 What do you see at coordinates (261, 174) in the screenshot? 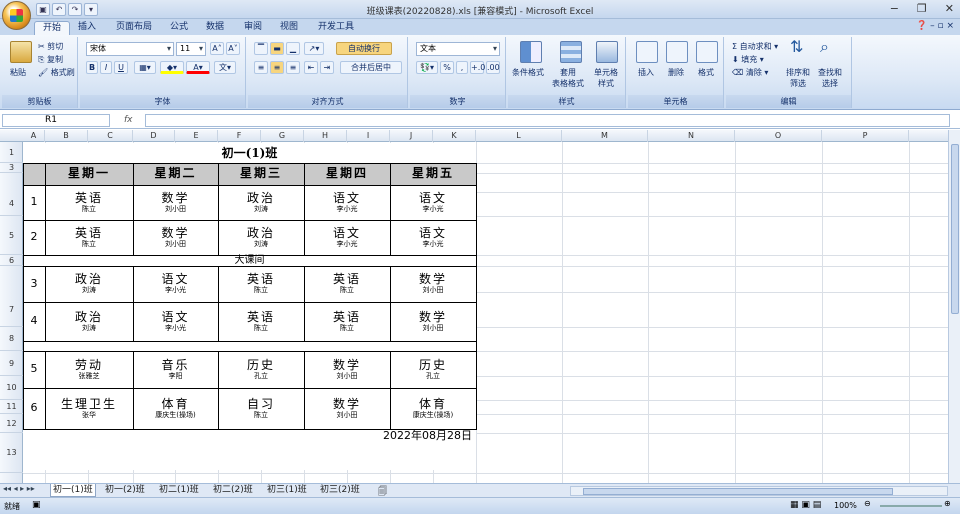
I see `day-header: 星期三` at bounding box center [261, 174].